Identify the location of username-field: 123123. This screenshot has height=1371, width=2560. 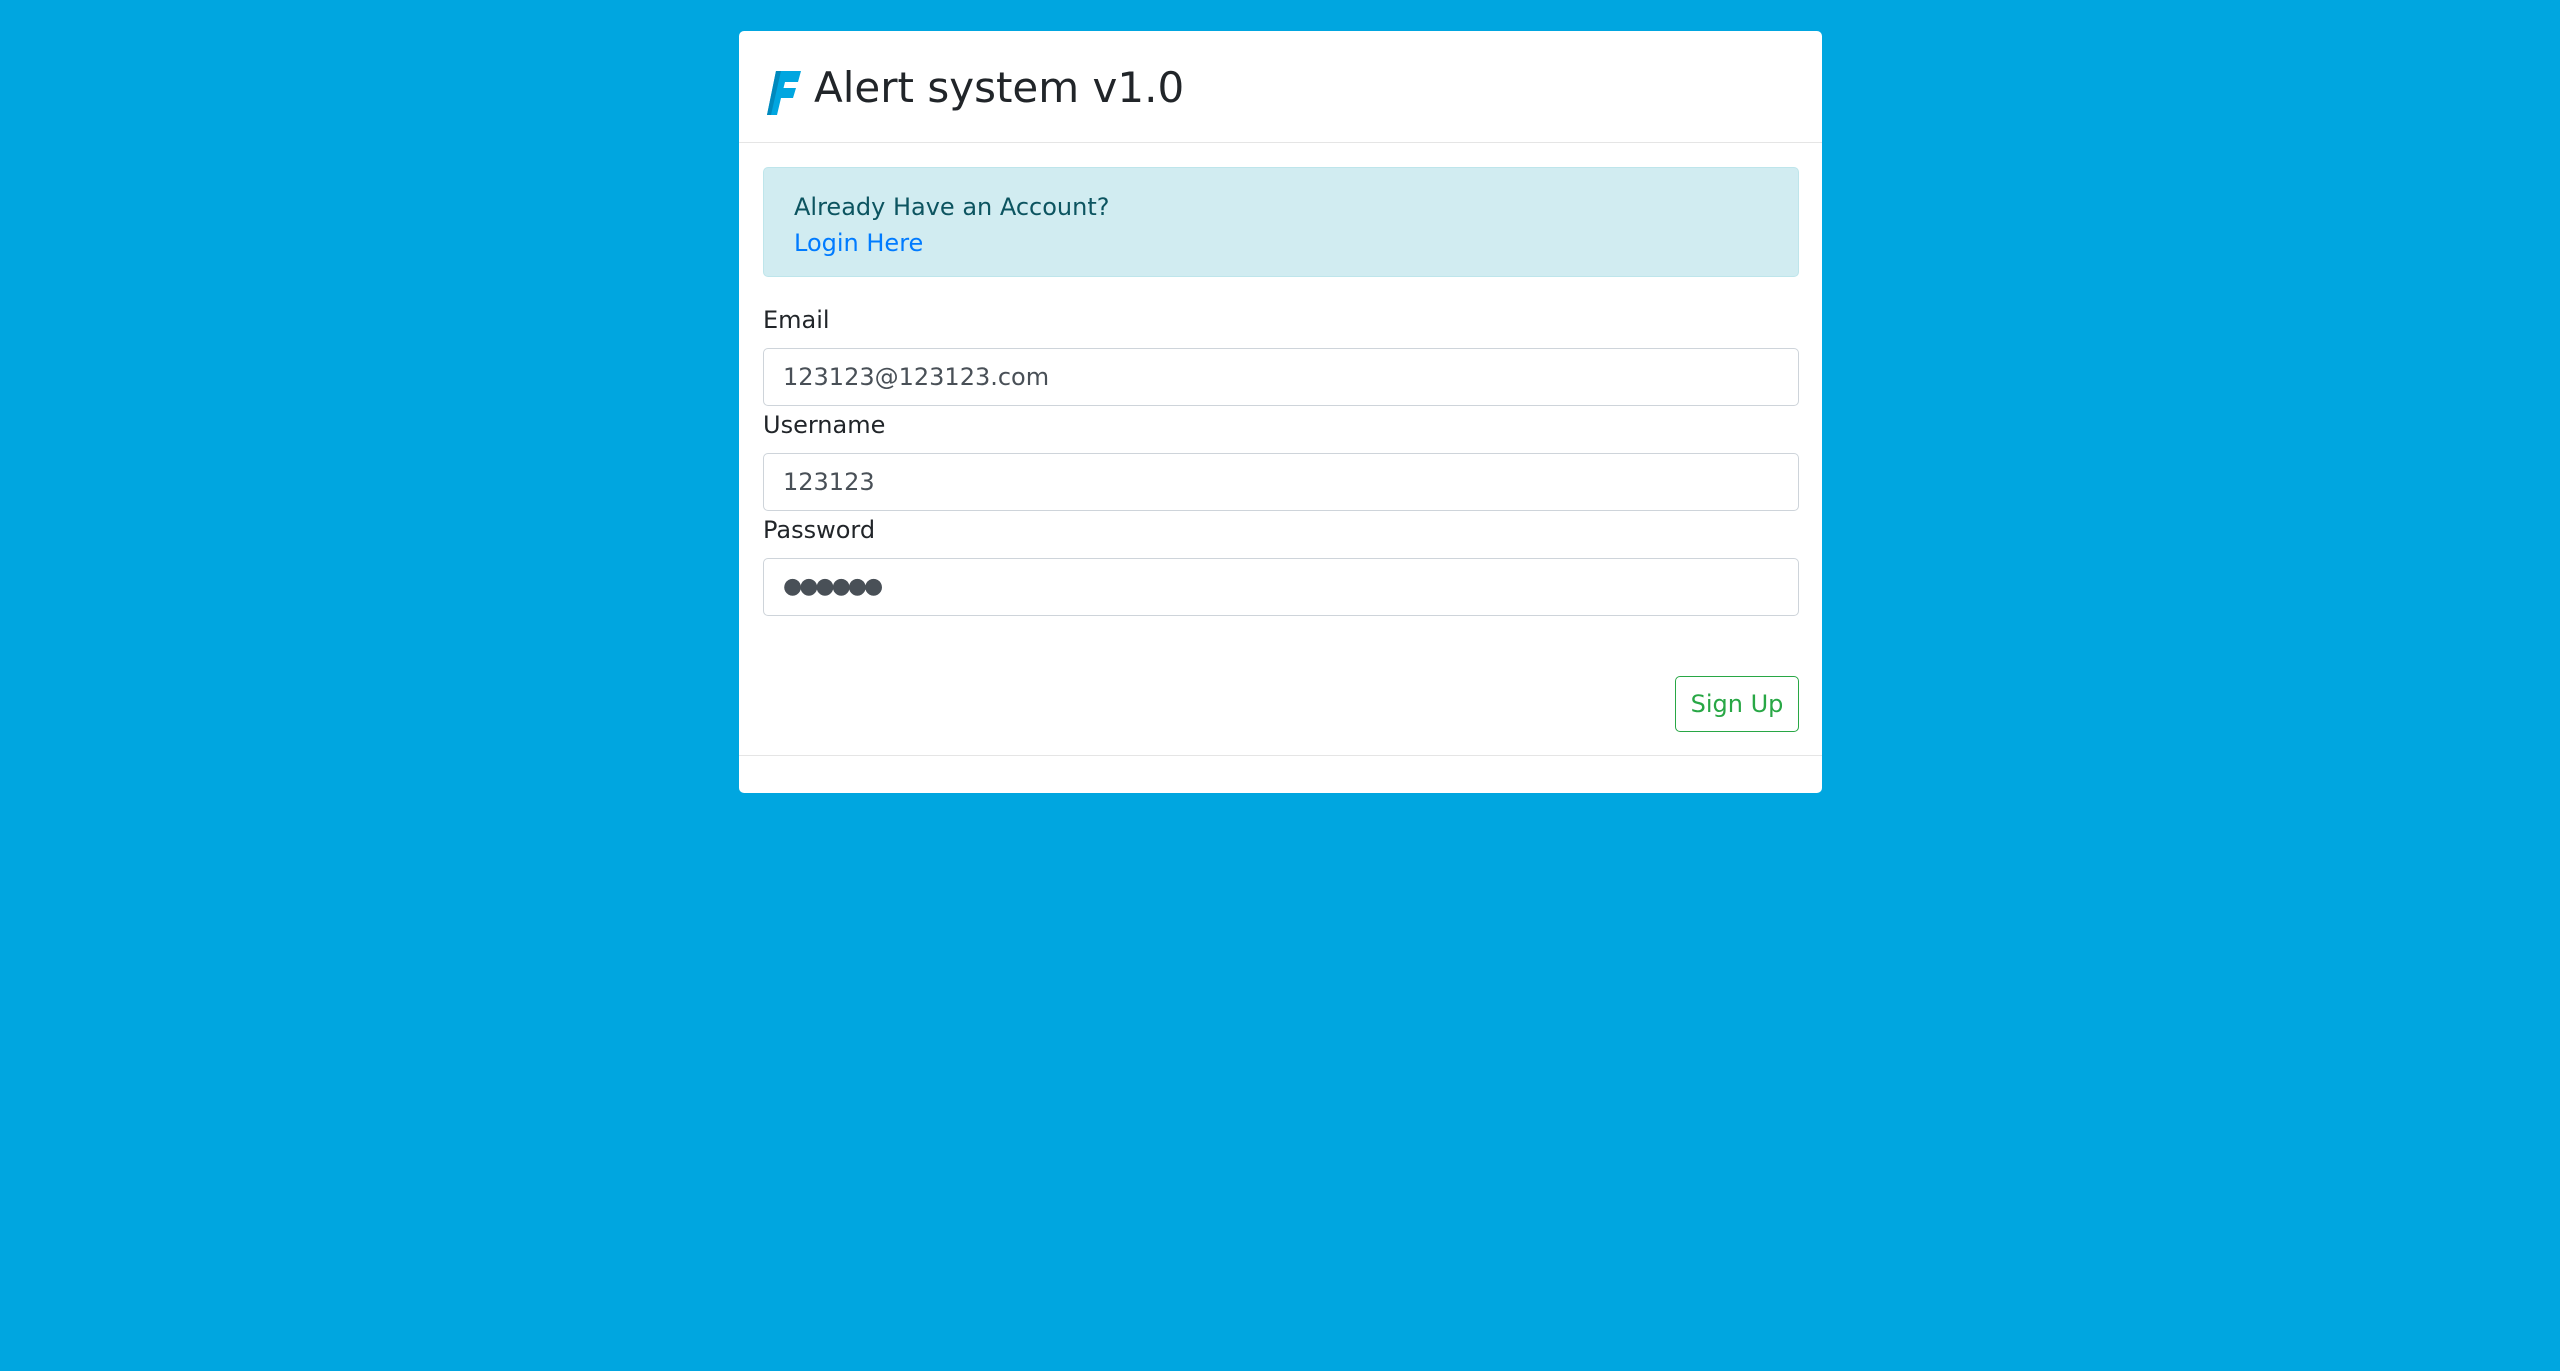
(1281, 482).